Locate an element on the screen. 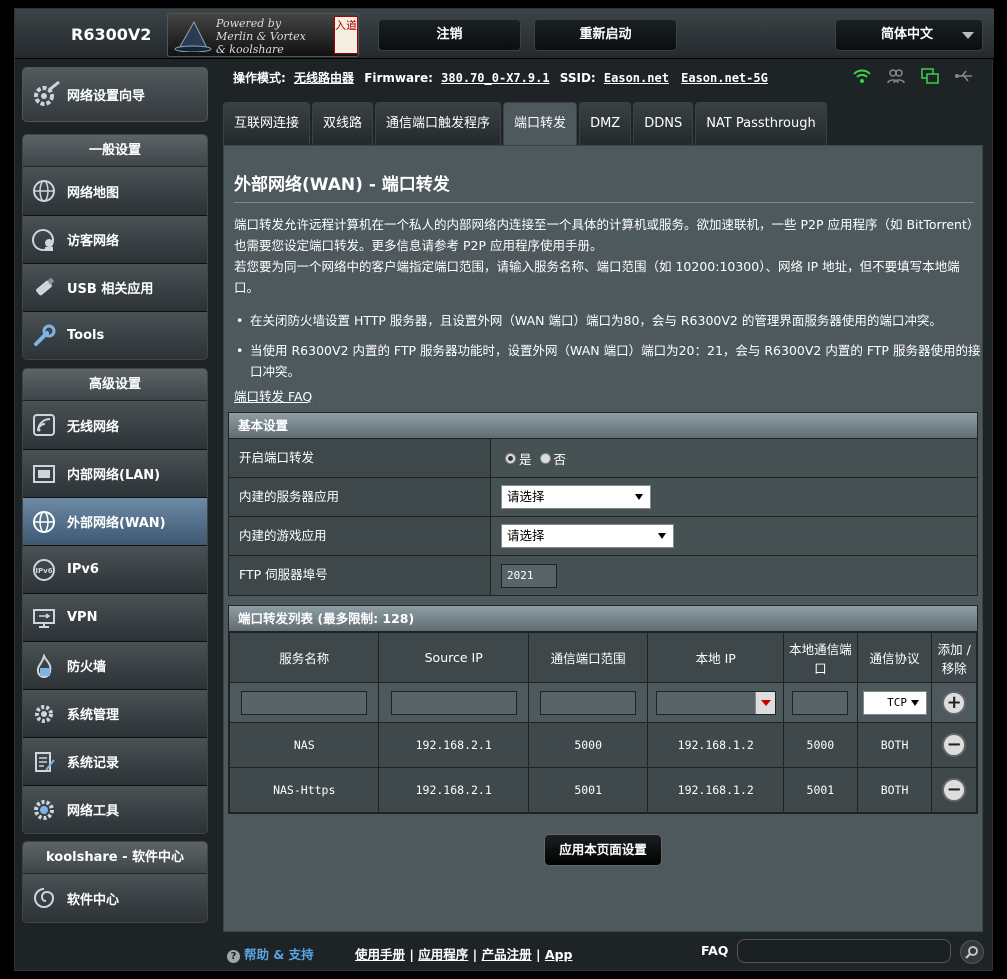  advanced-settings-title: 高级设置 is located at coordinates (115, 385).